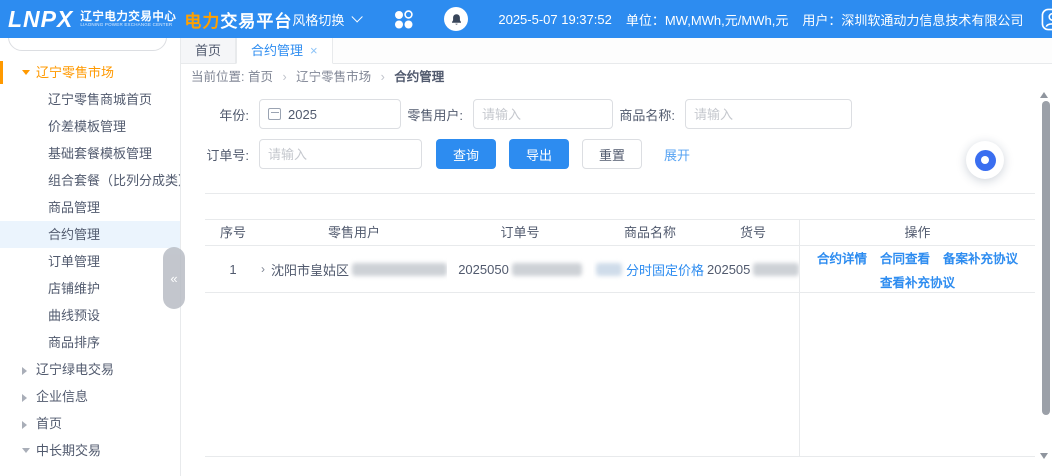 The image size is (1052, 476). I want to click on sidebar-item-label: 辽宁零售商城首页, so click(100, 99).